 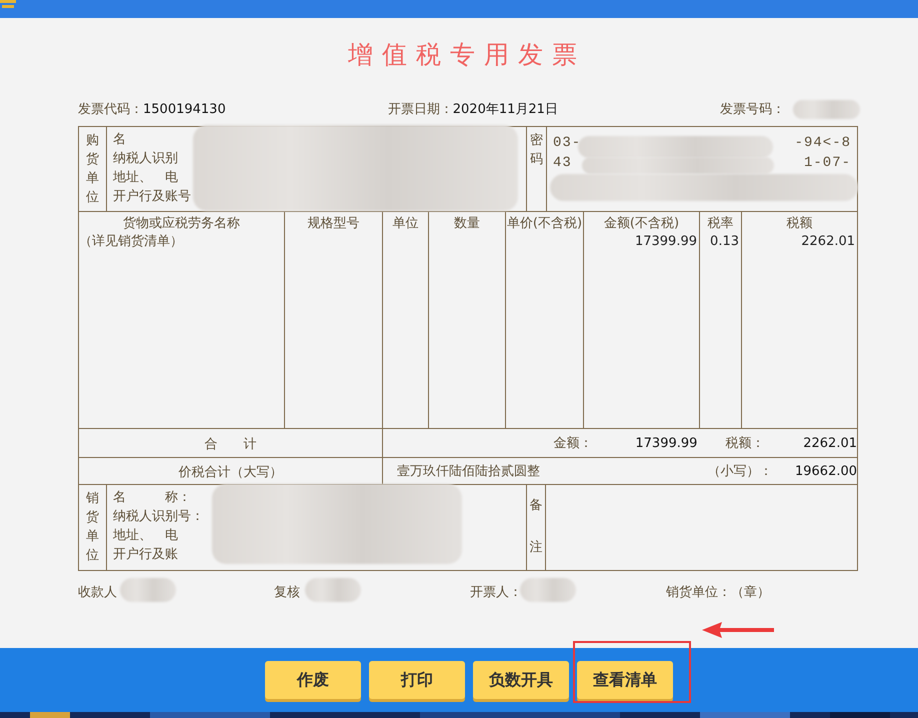 What do you see at coordinates (467, 55) in the screenshot?
I see `invoice-title: 增值税专用发票` at bounding box center [467, 55].